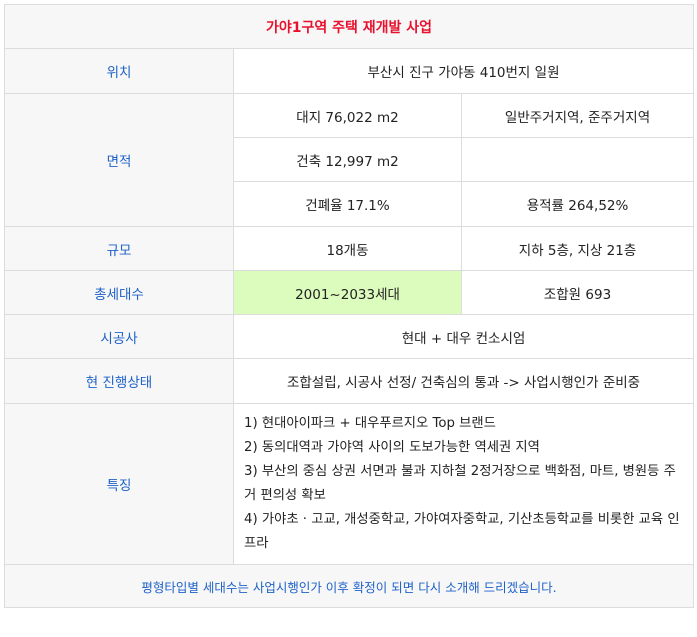  What do you see at coordinates (463, 71) in the screenshot?
I see `location-value: 부산시 진구 가야동 410번지 일원` at bounding box center [463, 71].